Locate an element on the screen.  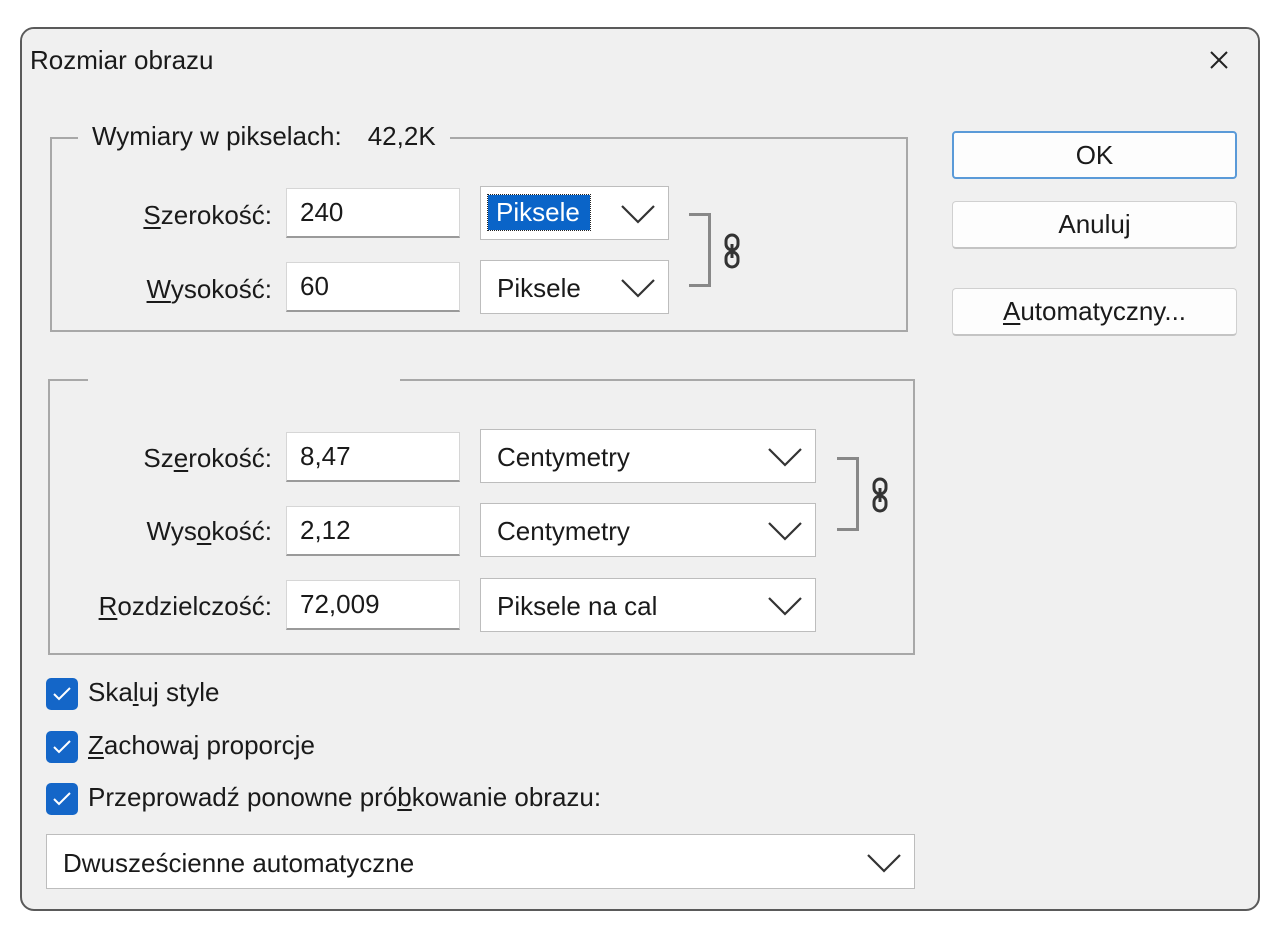
title-bar: Rozmiar obrazu is located at coordinates (640, 60).